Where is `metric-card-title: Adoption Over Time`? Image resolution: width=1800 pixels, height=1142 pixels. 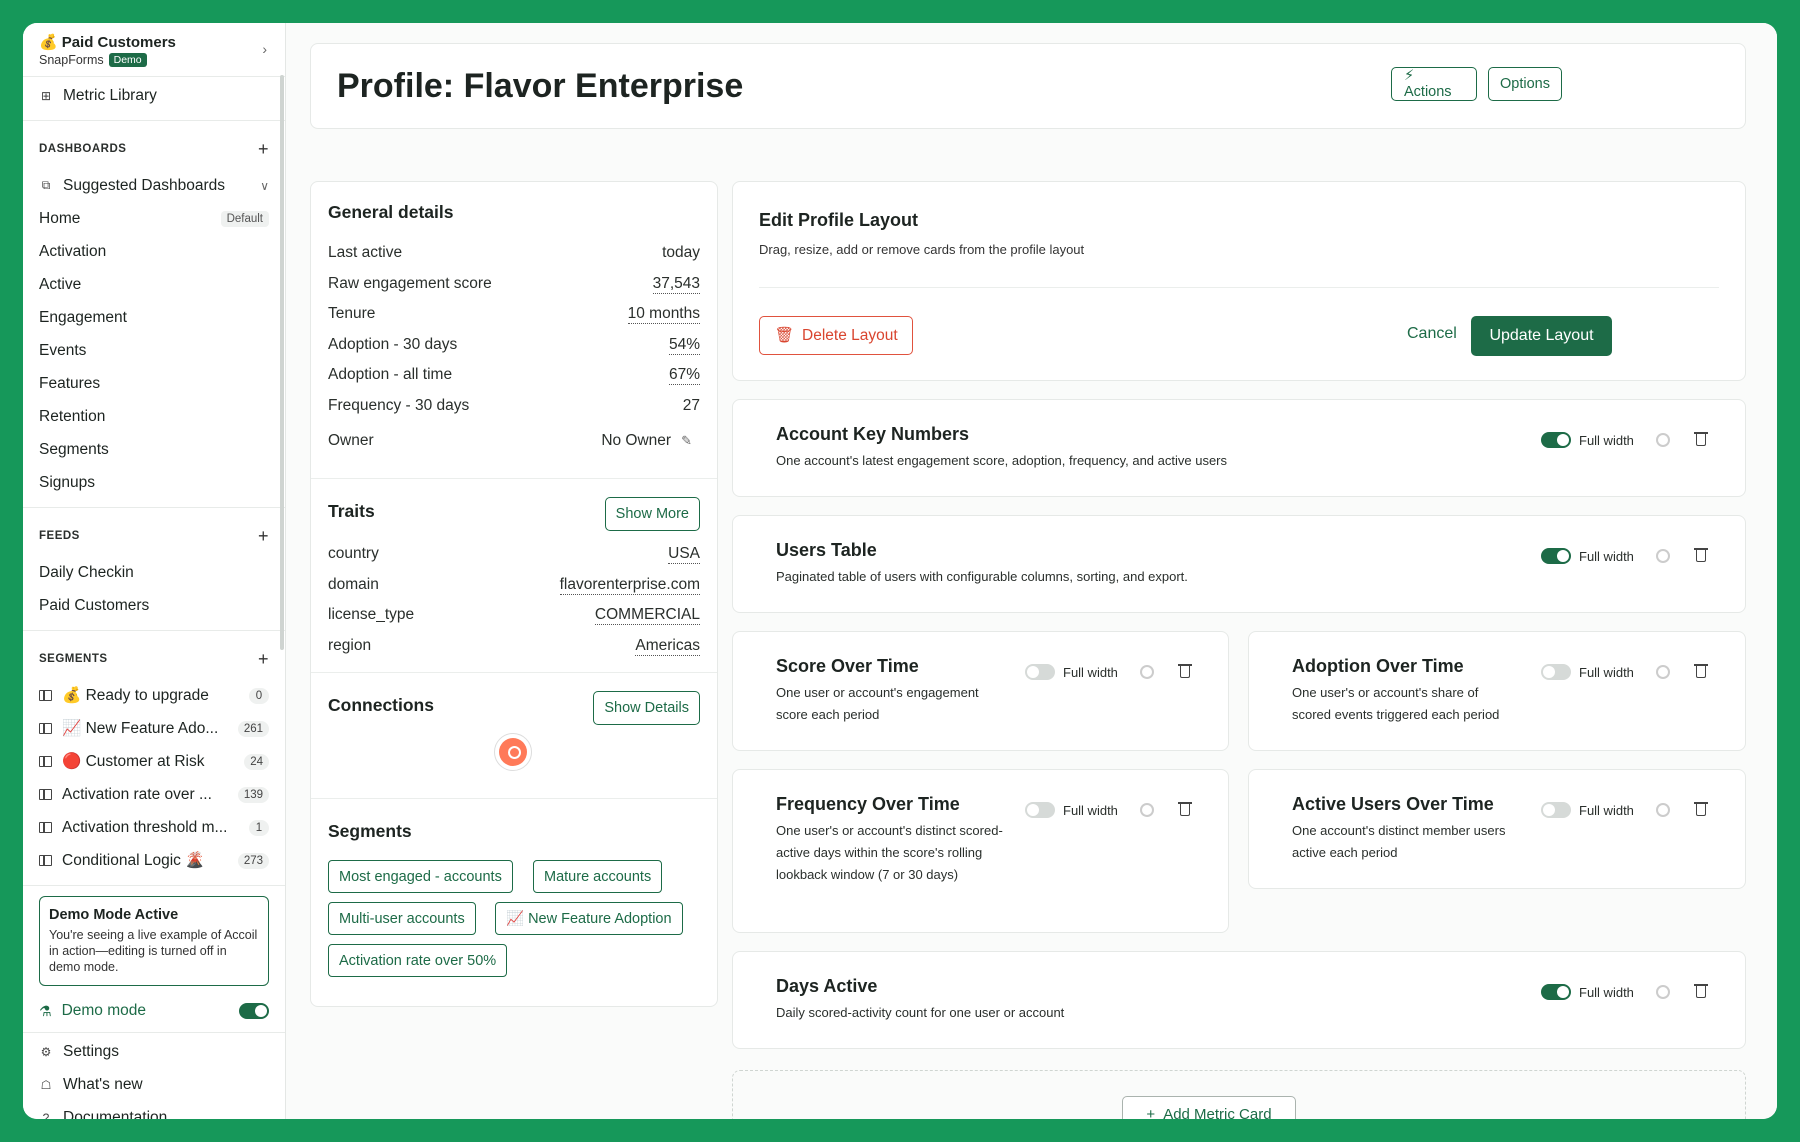 metric-card-title: Adoption Over Time is located at coordinates (1378, 666).